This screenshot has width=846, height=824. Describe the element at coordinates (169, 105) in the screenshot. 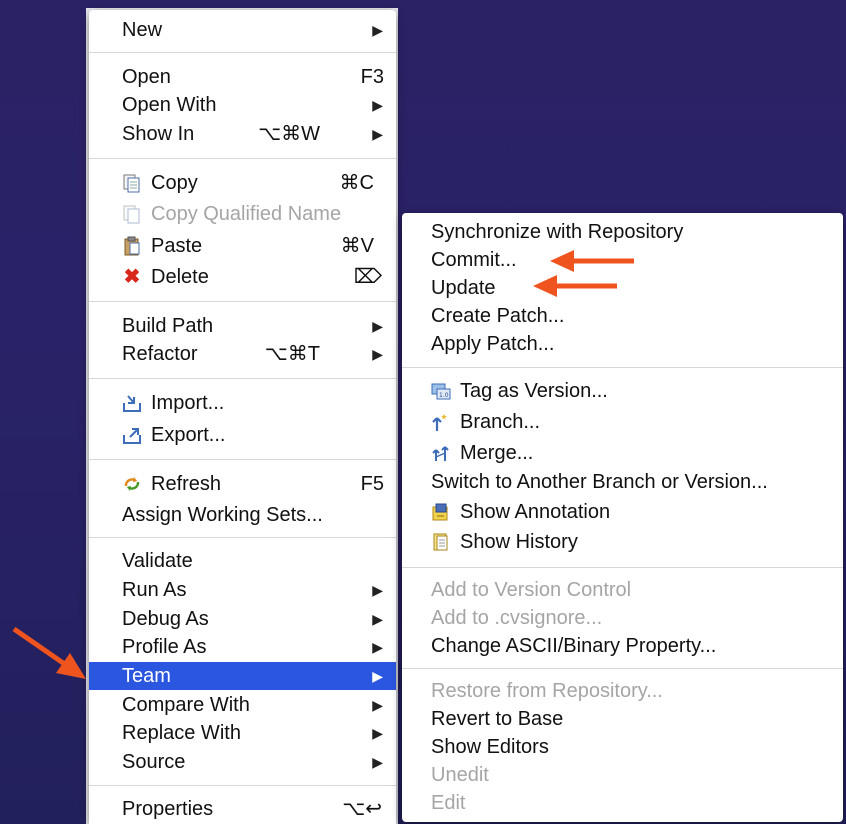

I see `menu-item-label: Open With` at that location.